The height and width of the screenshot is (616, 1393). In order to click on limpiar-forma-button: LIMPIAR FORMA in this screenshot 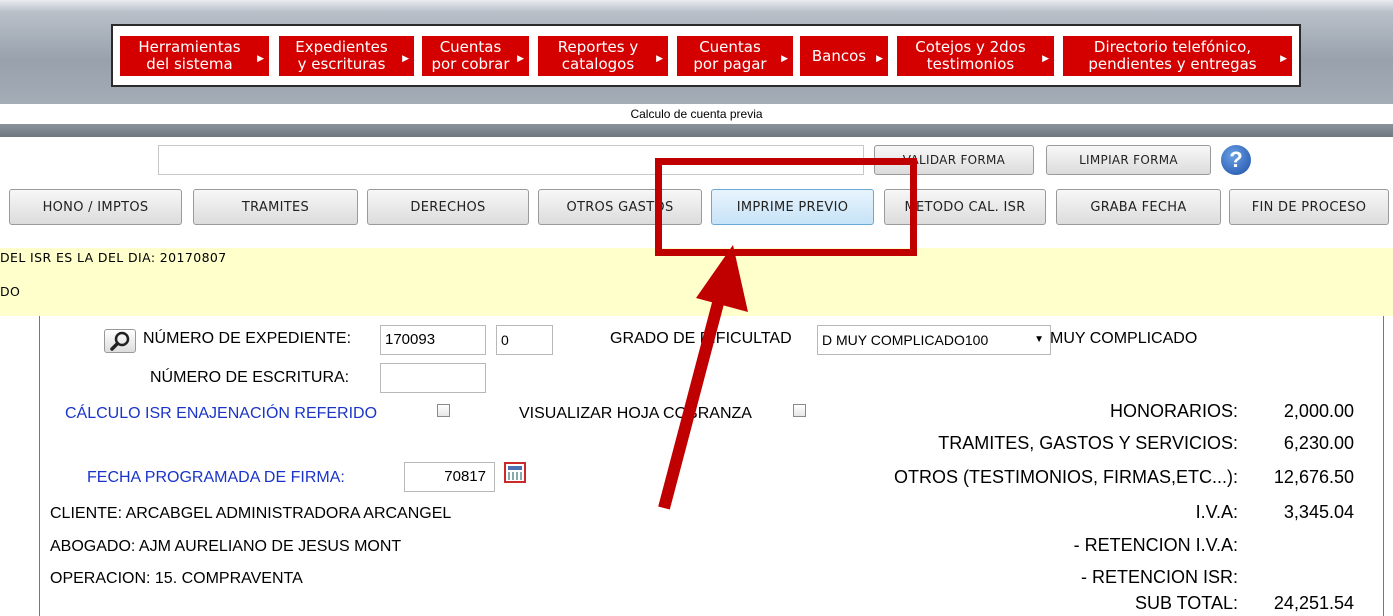, I will do `click(1128, 160)`.